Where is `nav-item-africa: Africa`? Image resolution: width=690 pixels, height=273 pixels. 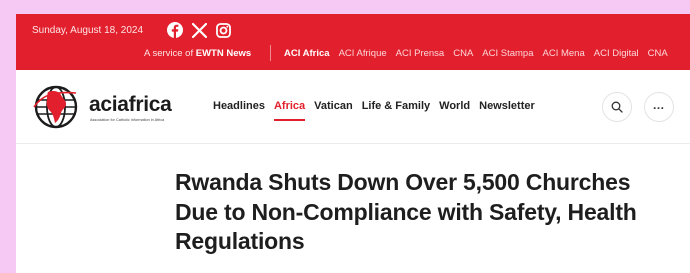
nav-item-africa: Africa is located at coordinates (289, 110).